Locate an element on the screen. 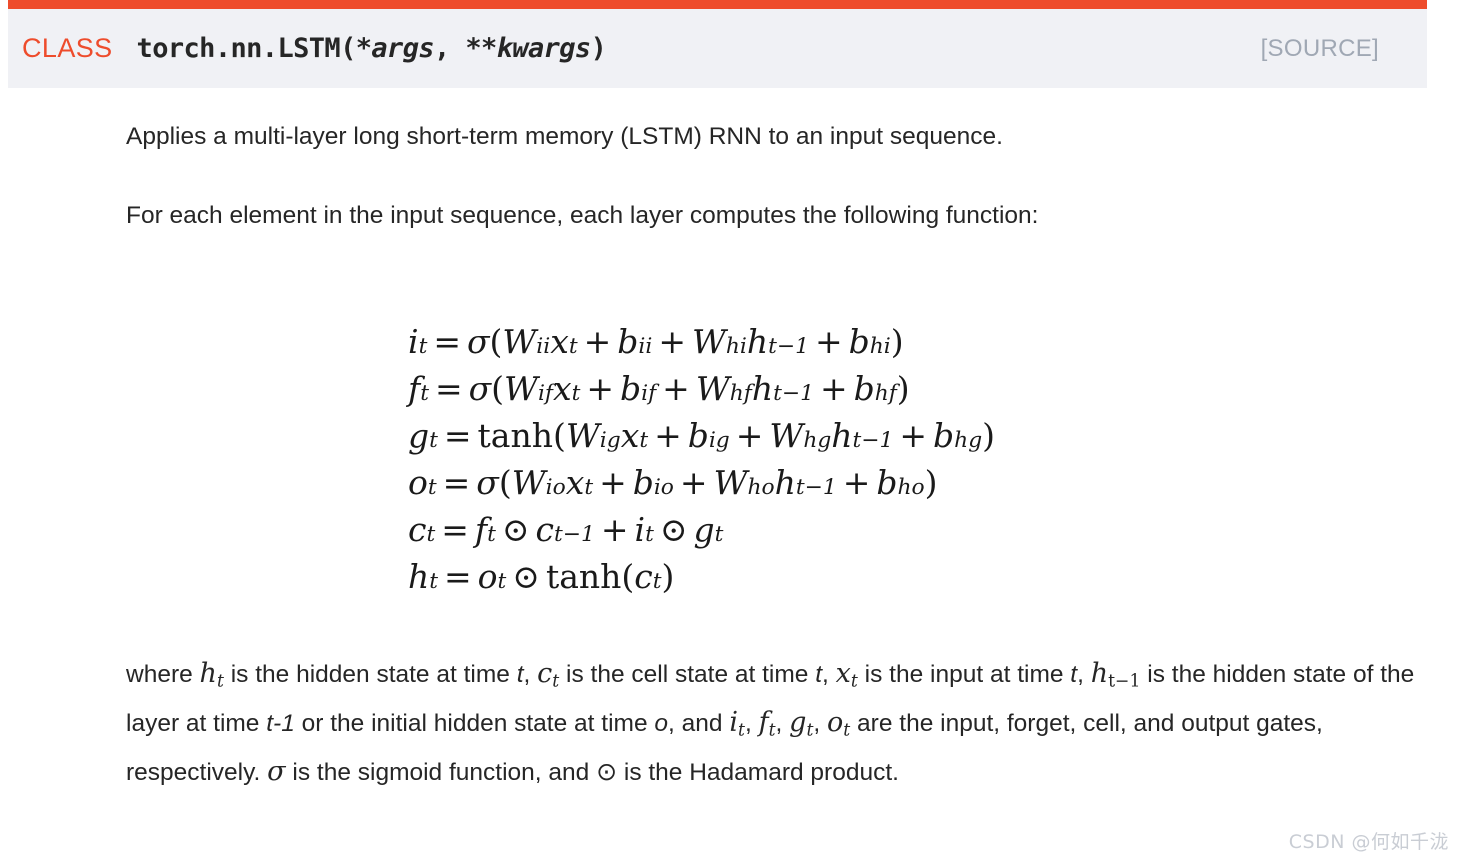  eq5-lhs: c is located at coordinates (417, 529).